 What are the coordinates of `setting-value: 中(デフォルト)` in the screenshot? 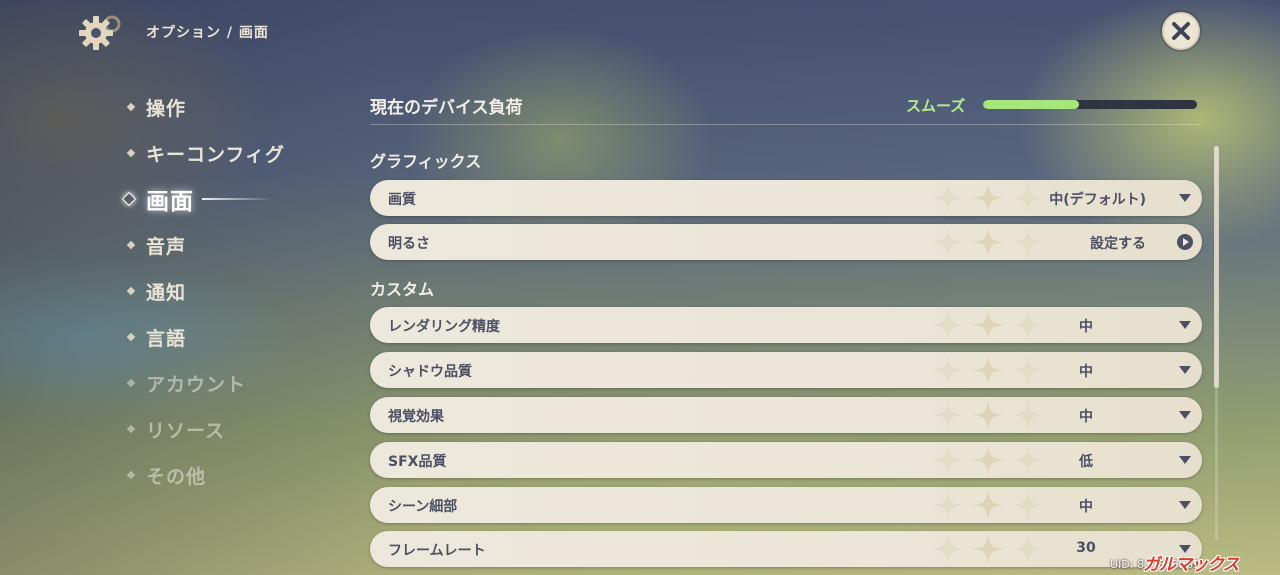 It's located at (1097, 200).